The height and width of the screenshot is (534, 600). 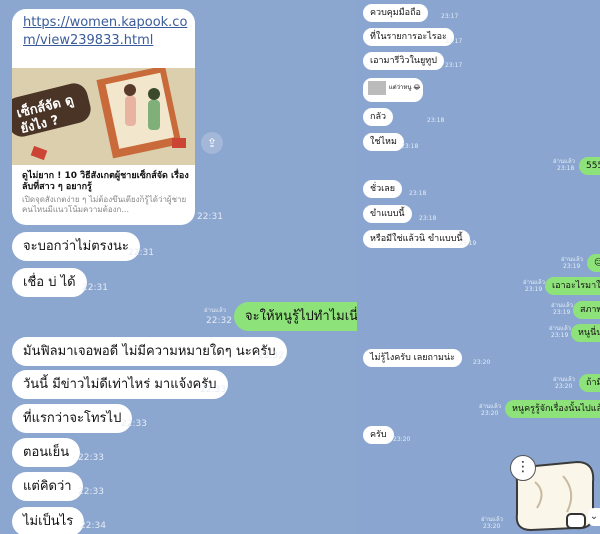 I want to click on image-caption: แต่ว่าหนู 😂, so click(x=404, y=87).